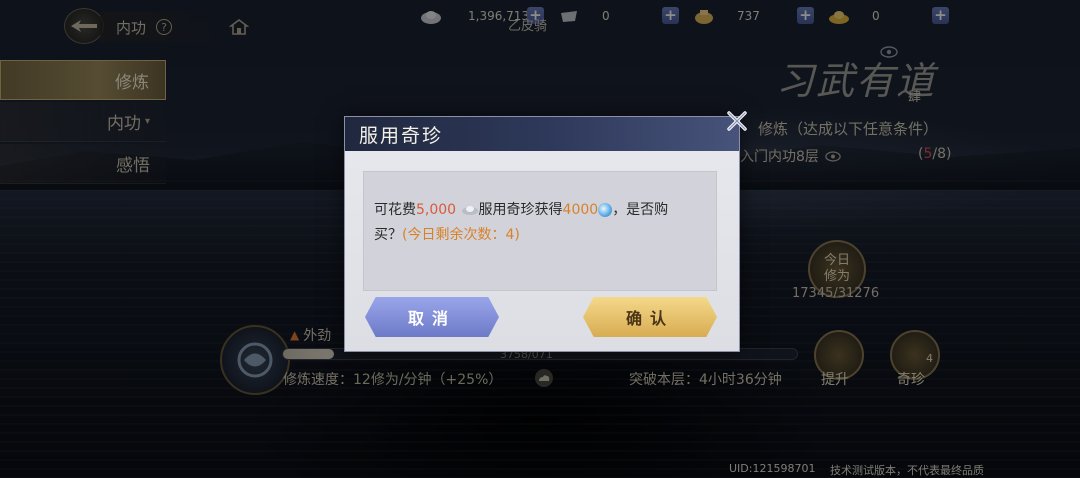 This screenshot has height=478, width=1080. What do you see at coordinates (454, 235) in the screenshot?
I see `msg-line2b: (今日剩余次数：` at bounding box center [454, 235].